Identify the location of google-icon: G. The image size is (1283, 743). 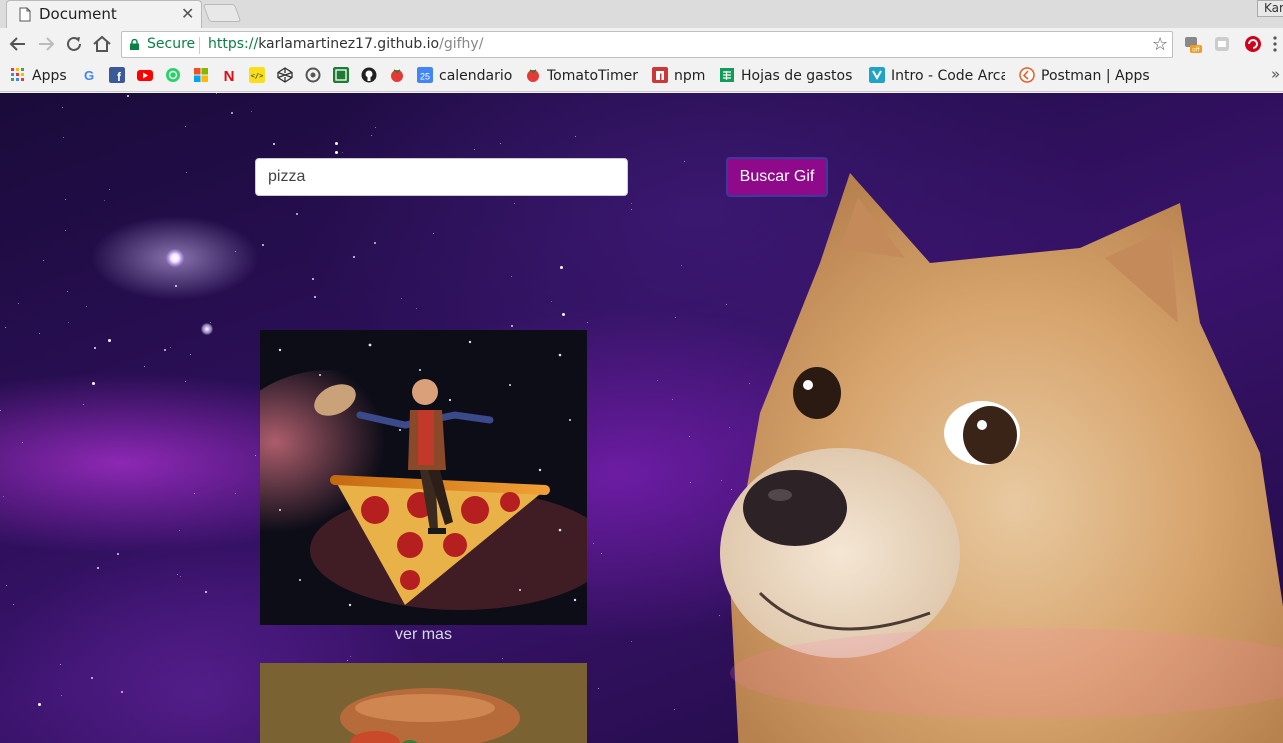
(89, 75).